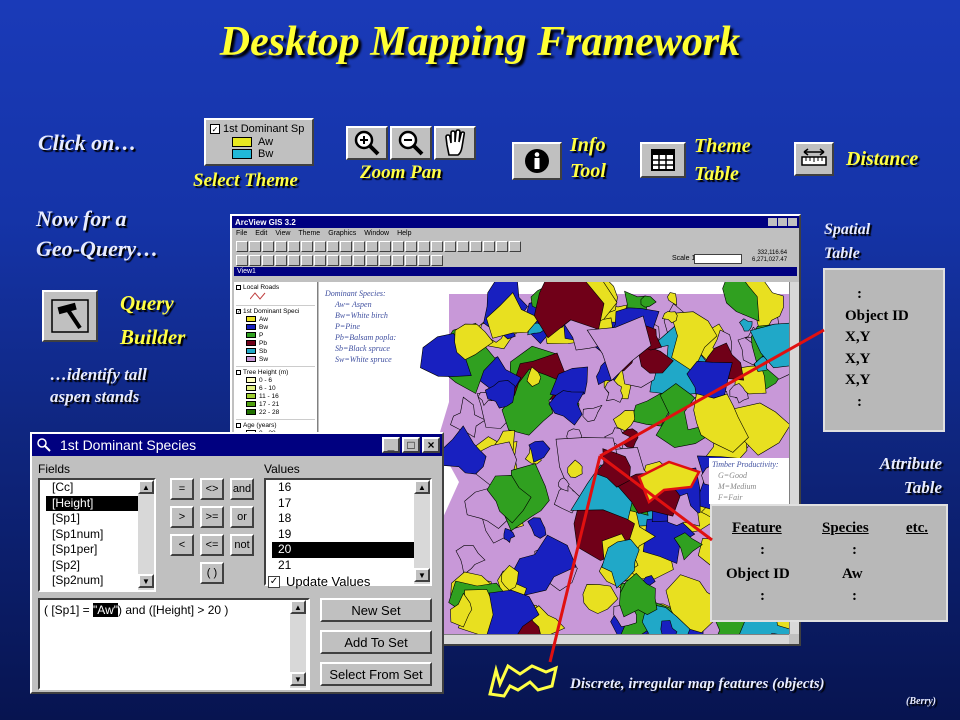 The image size is (960, 720). Describe the element at coordinates (523, 680) in the screenshot. I see `irregular-feature-icon` at that location.